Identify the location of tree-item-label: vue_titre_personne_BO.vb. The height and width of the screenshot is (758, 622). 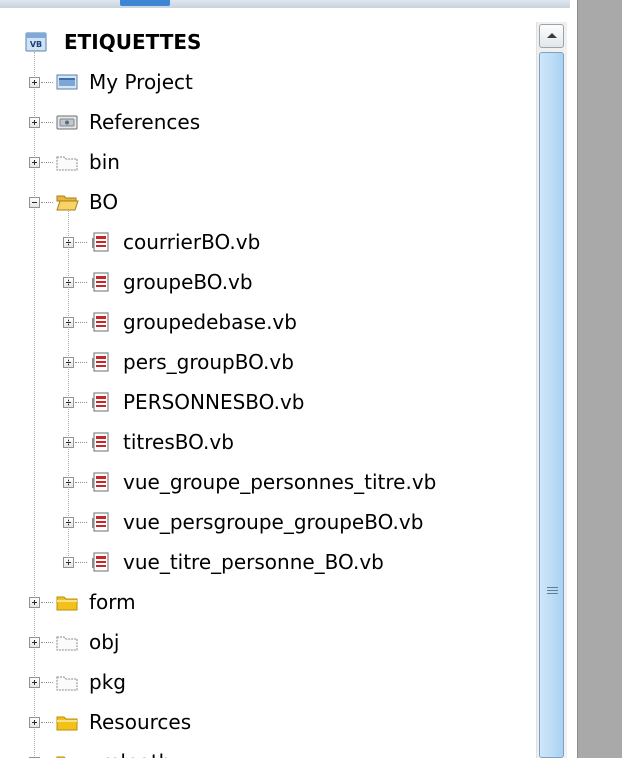
(253, 562).